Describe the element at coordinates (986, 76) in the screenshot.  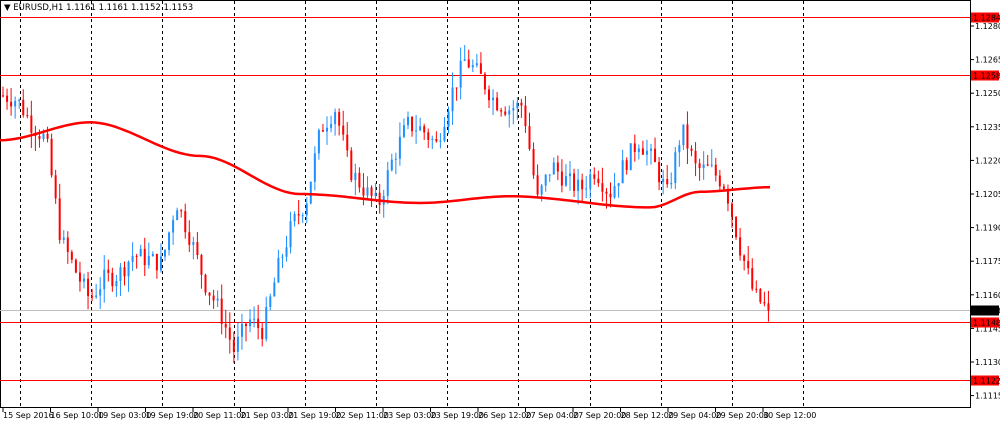
I see `level-price-label: 1.1258` at that location.